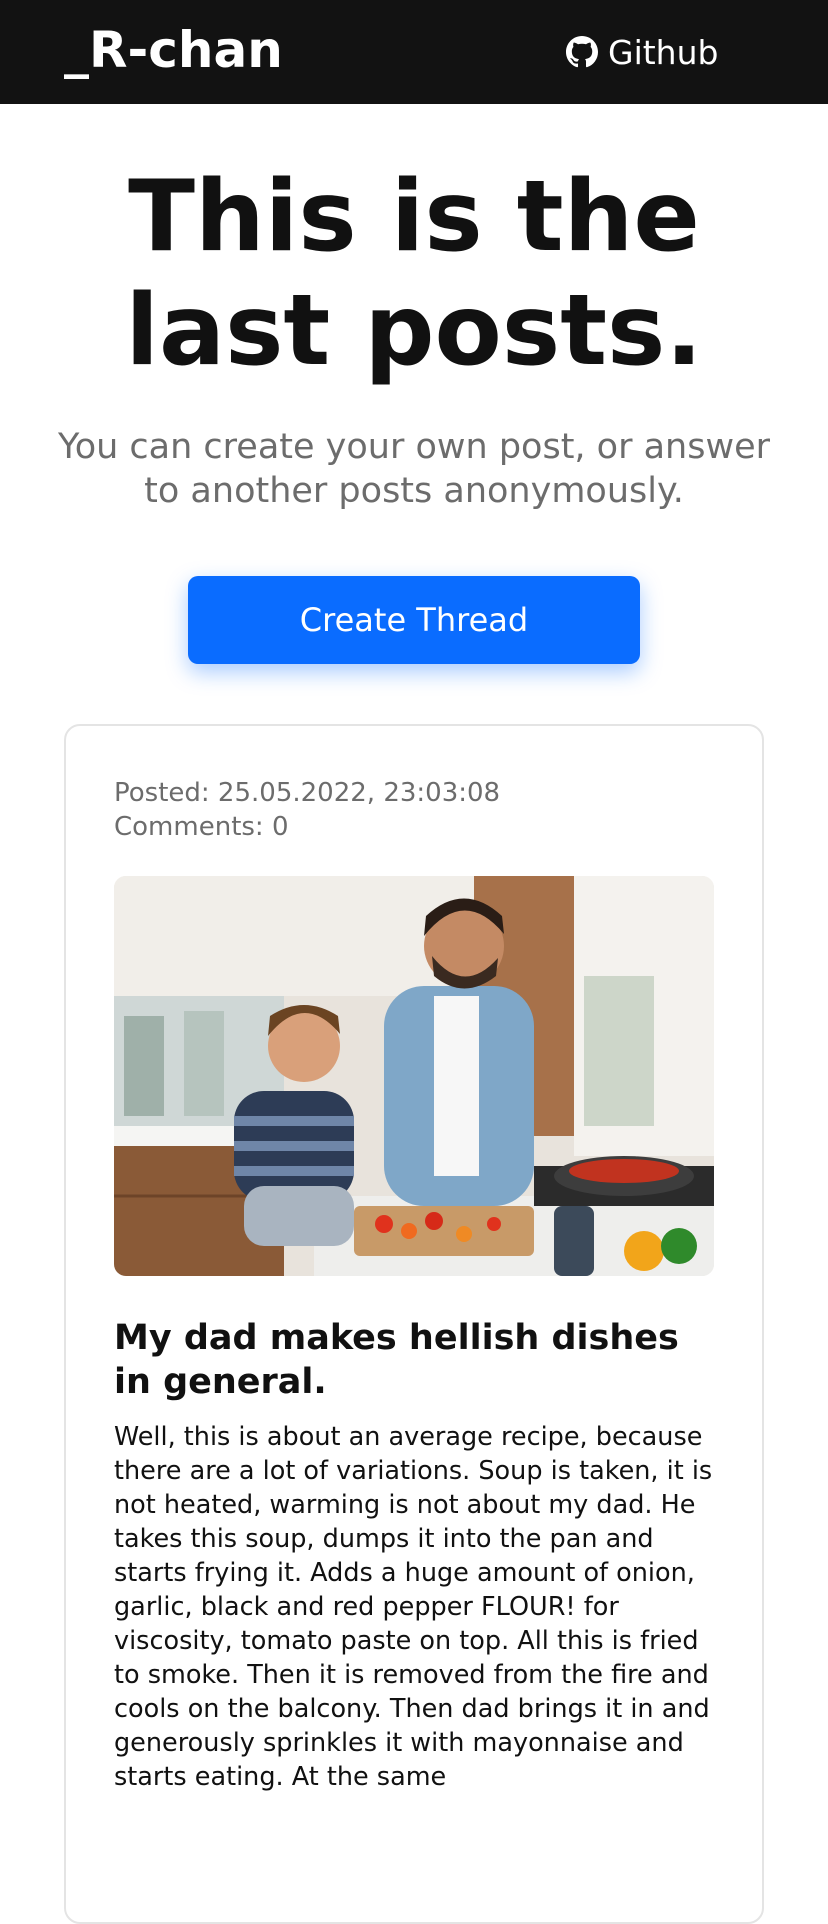 The width and height of the screenshot is (828, 1924). What do you see at coordinates (201, 827) in the screenshot?
I see `post-comment-count: Comments: 0` at bounding box center [201, 827].